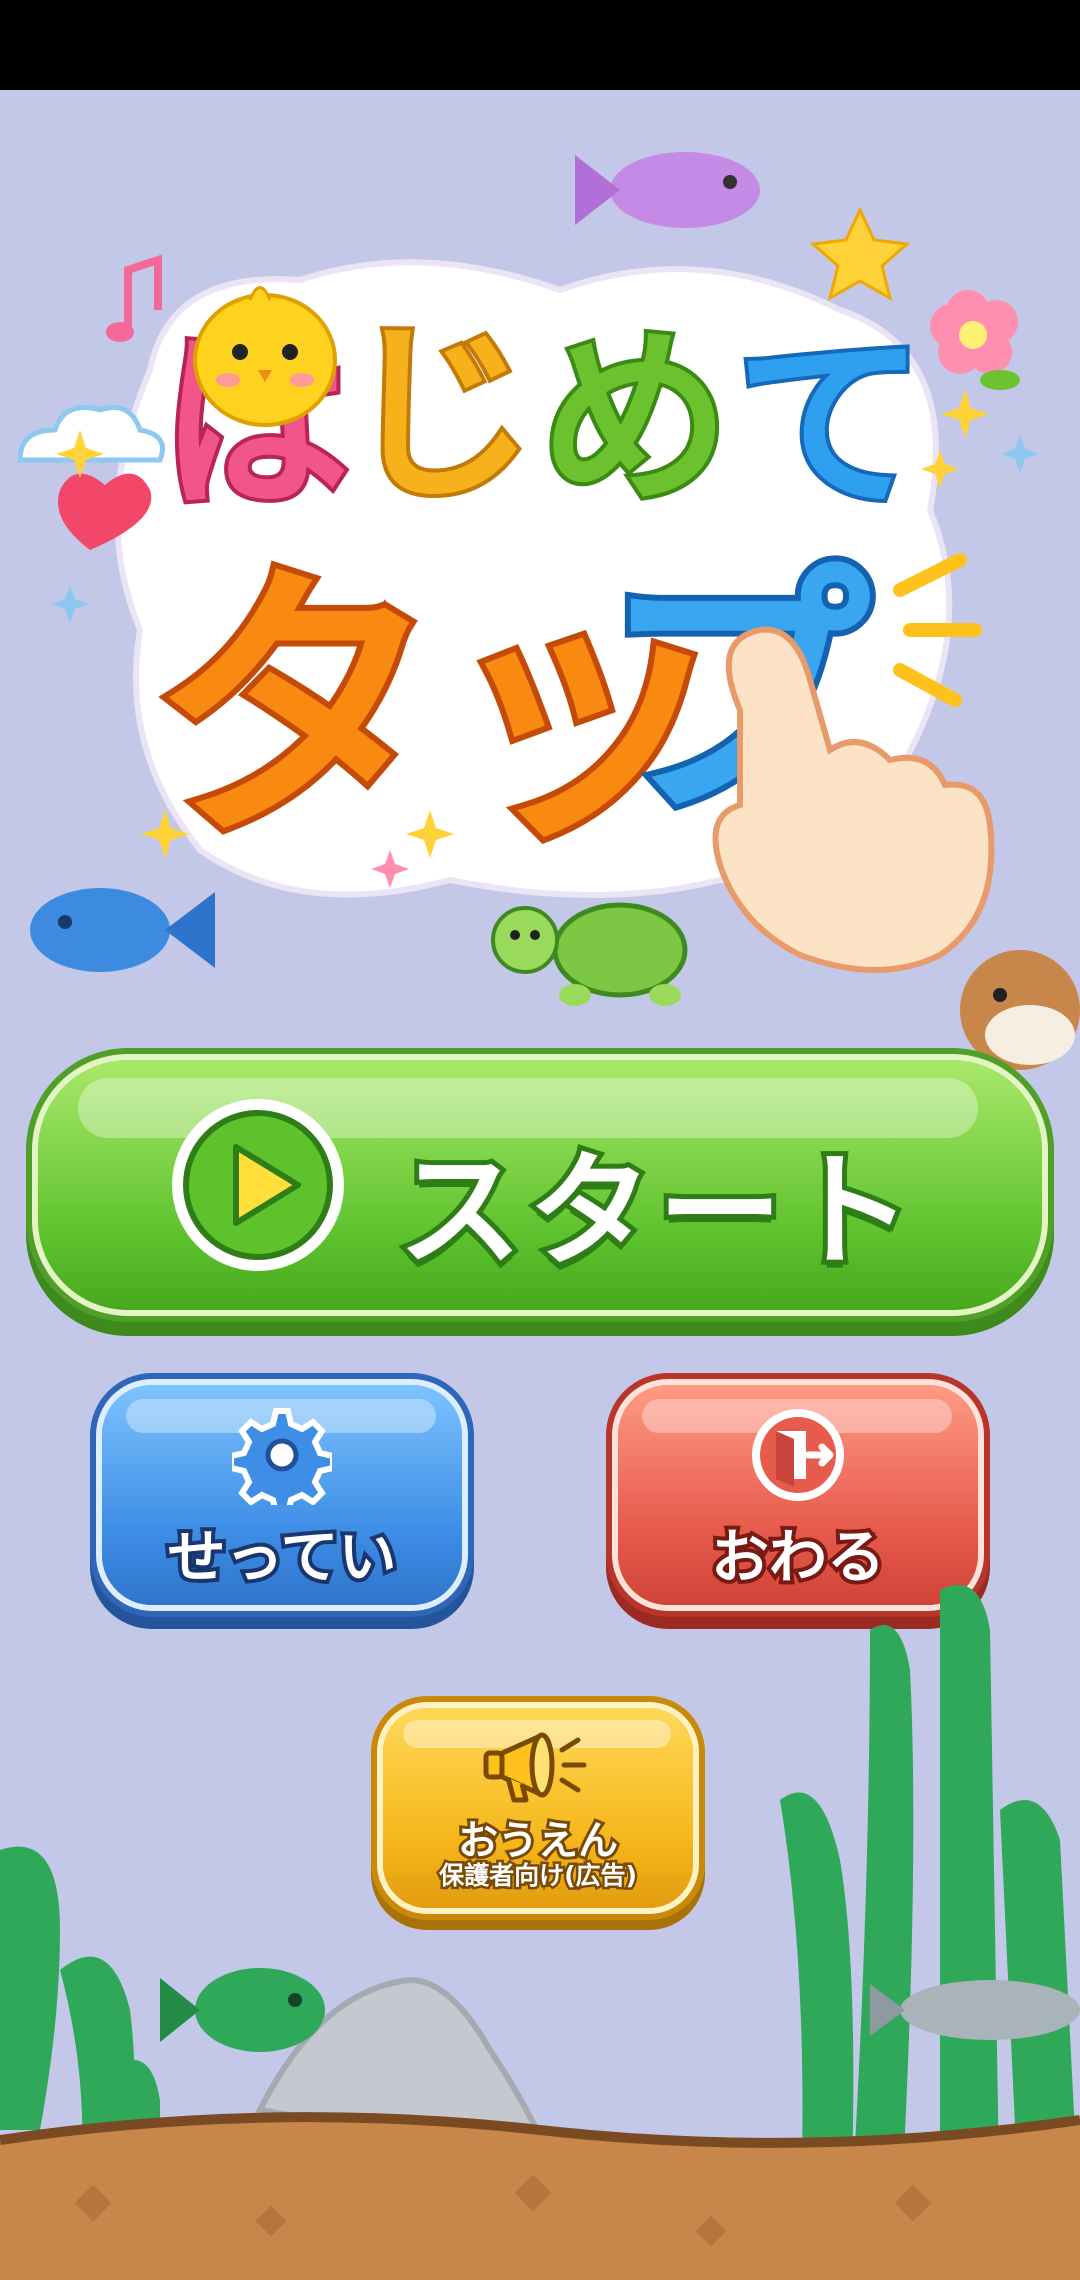 Image resolution: width=1080 pixels, height=2280 pixels. What do you see at coordinates (1020, 1010) in the screenshot?
I see `pufferfish-decoration` at bounding box center [1020, 1010].